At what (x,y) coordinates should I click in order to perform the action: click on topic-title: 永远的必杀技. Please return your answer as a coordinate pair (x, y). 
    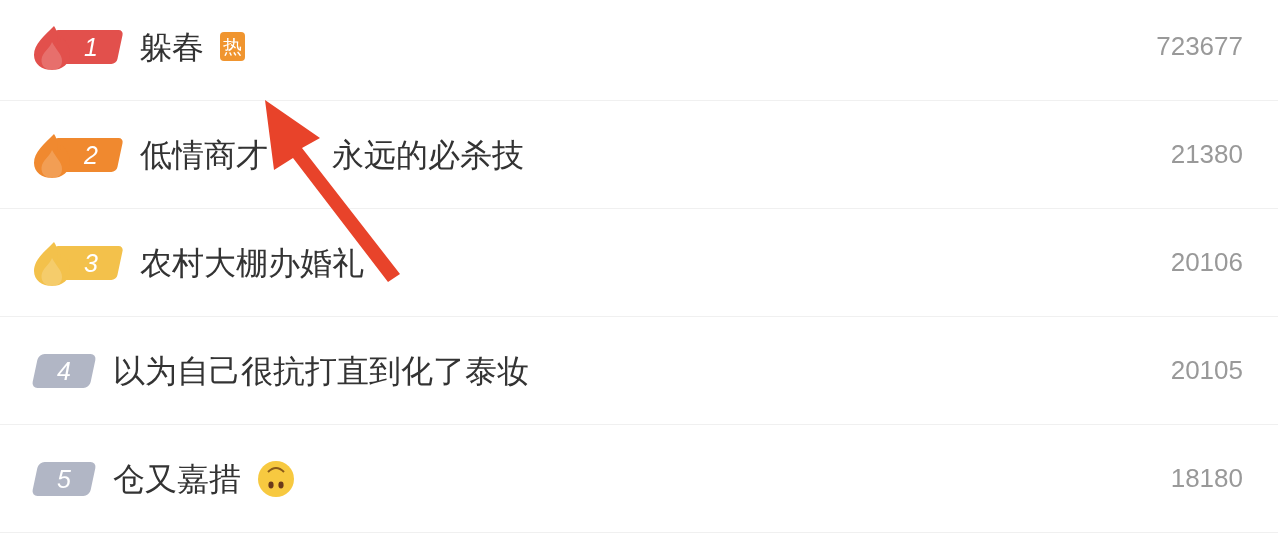
    Looking at the image, I should click on (428, 154).